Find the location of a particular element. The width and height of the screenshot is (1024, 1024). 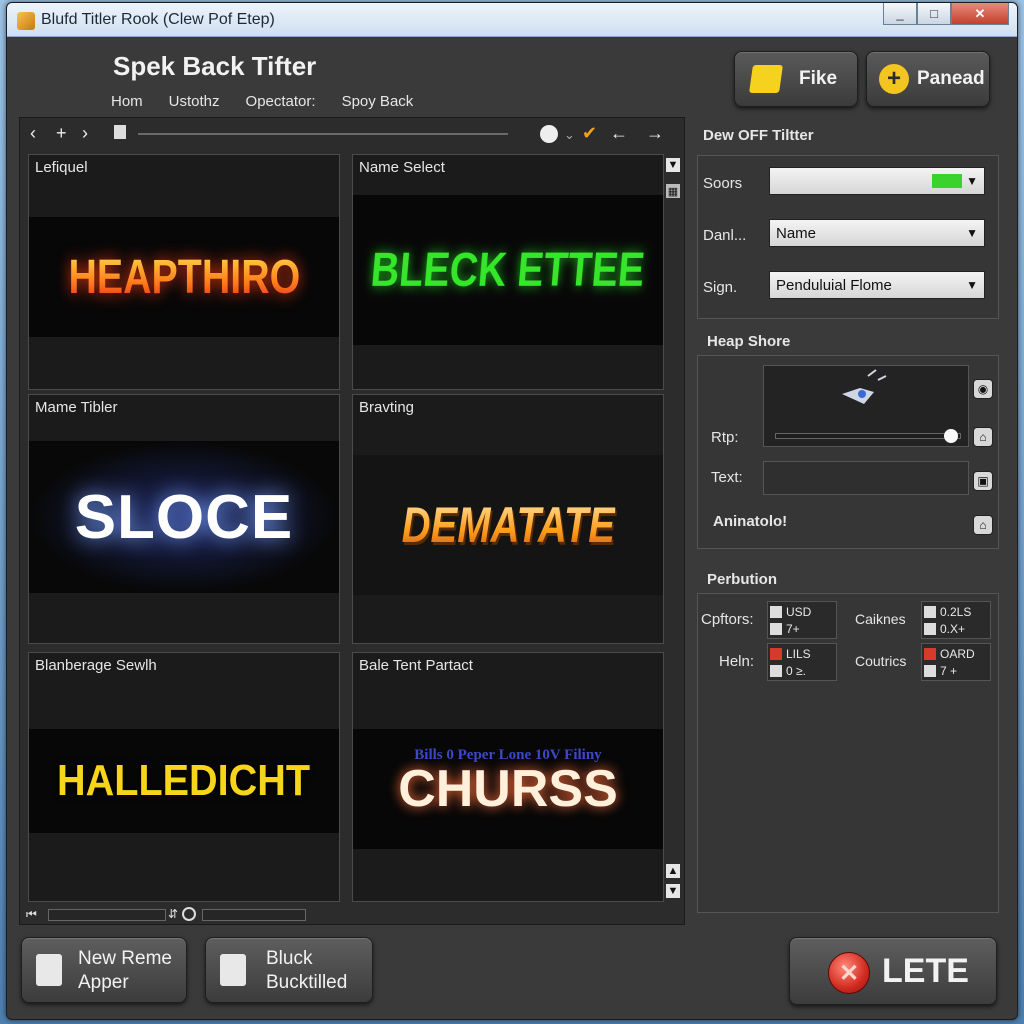

soors-select: ▼ is located at coordinates (877, 181).